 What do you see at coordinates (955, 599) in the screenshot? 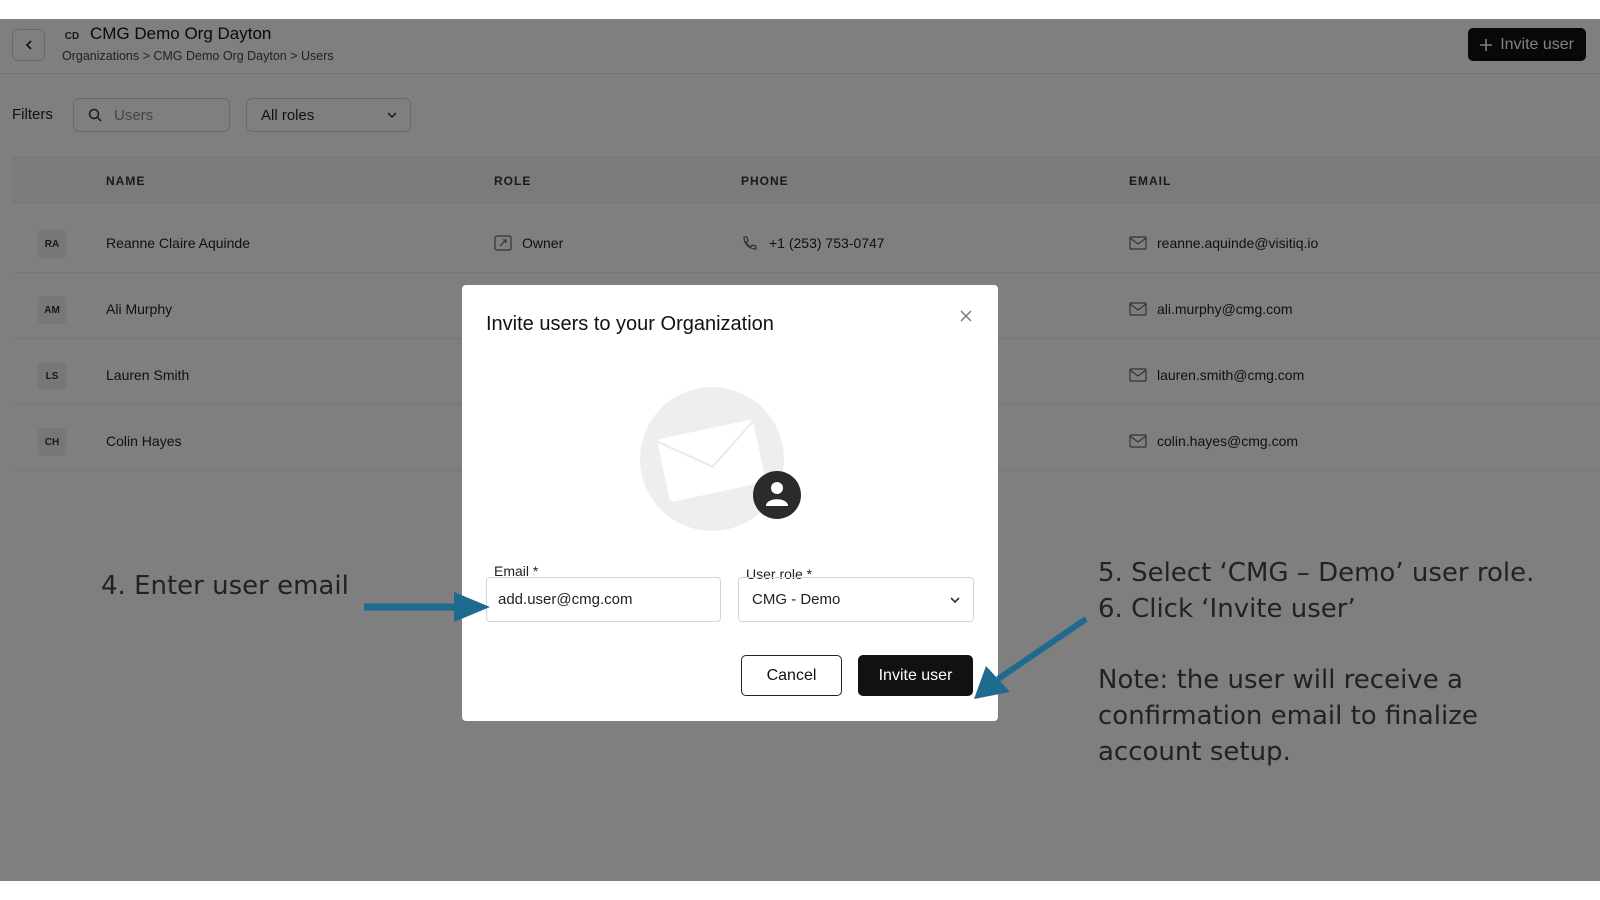
I see `chevron-down-icon` at bounding box center [955, 599].